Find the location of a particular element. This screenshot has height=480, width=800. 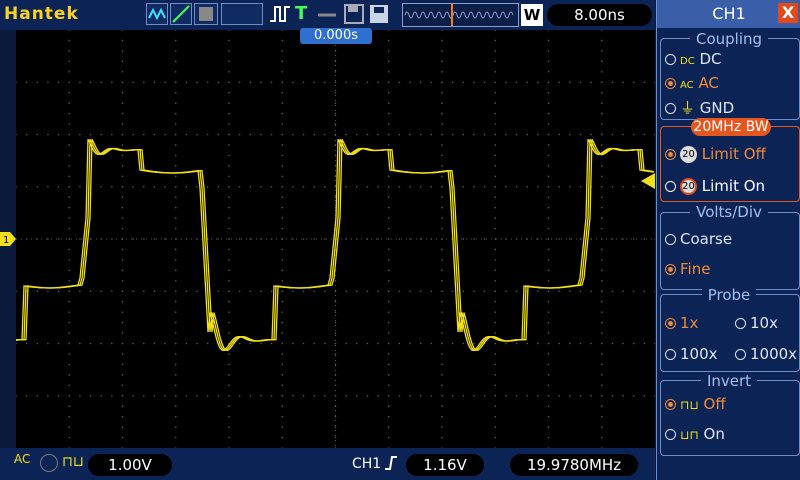

coupling-dc-option: DC DC is located at coordinates (693, 59).